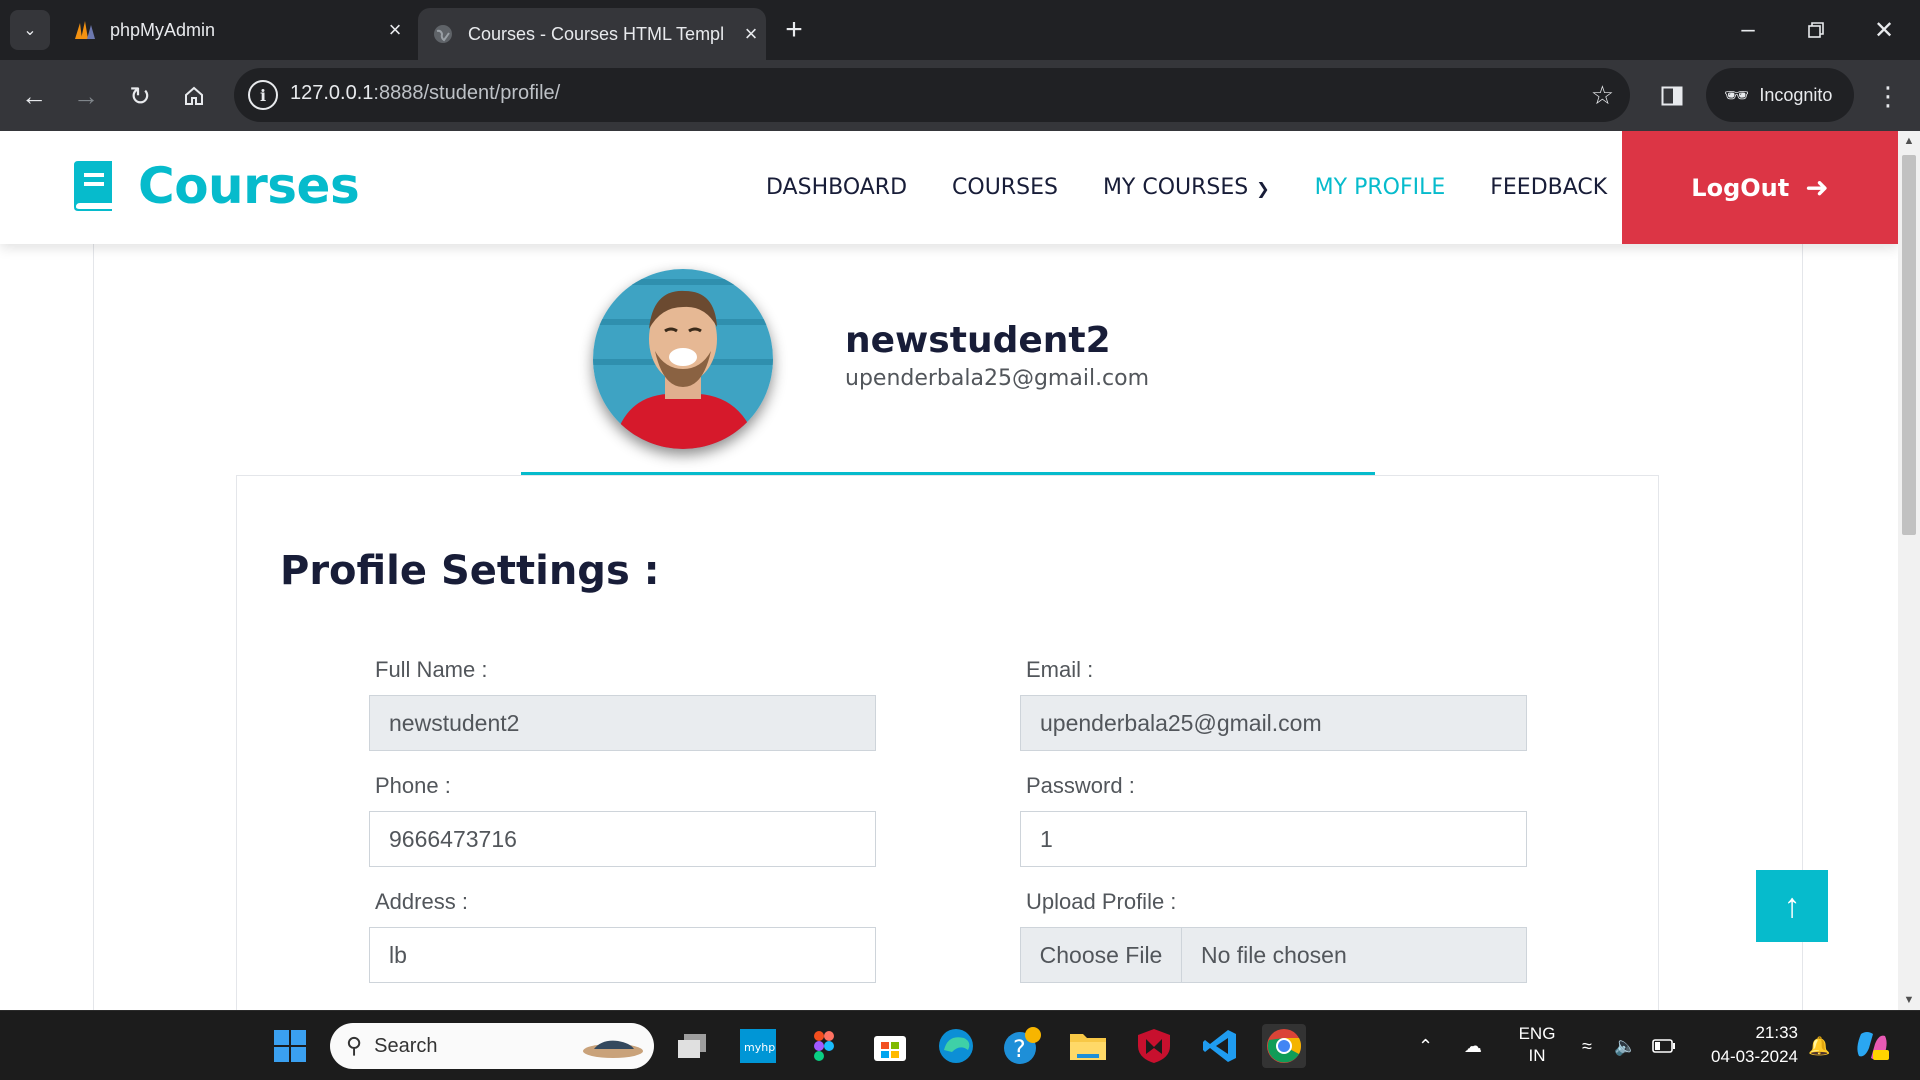 This screenshot has height=1080, width=1920. I want to click on system-clock: 21:33 04-03-2024, so click(1748, 1045).